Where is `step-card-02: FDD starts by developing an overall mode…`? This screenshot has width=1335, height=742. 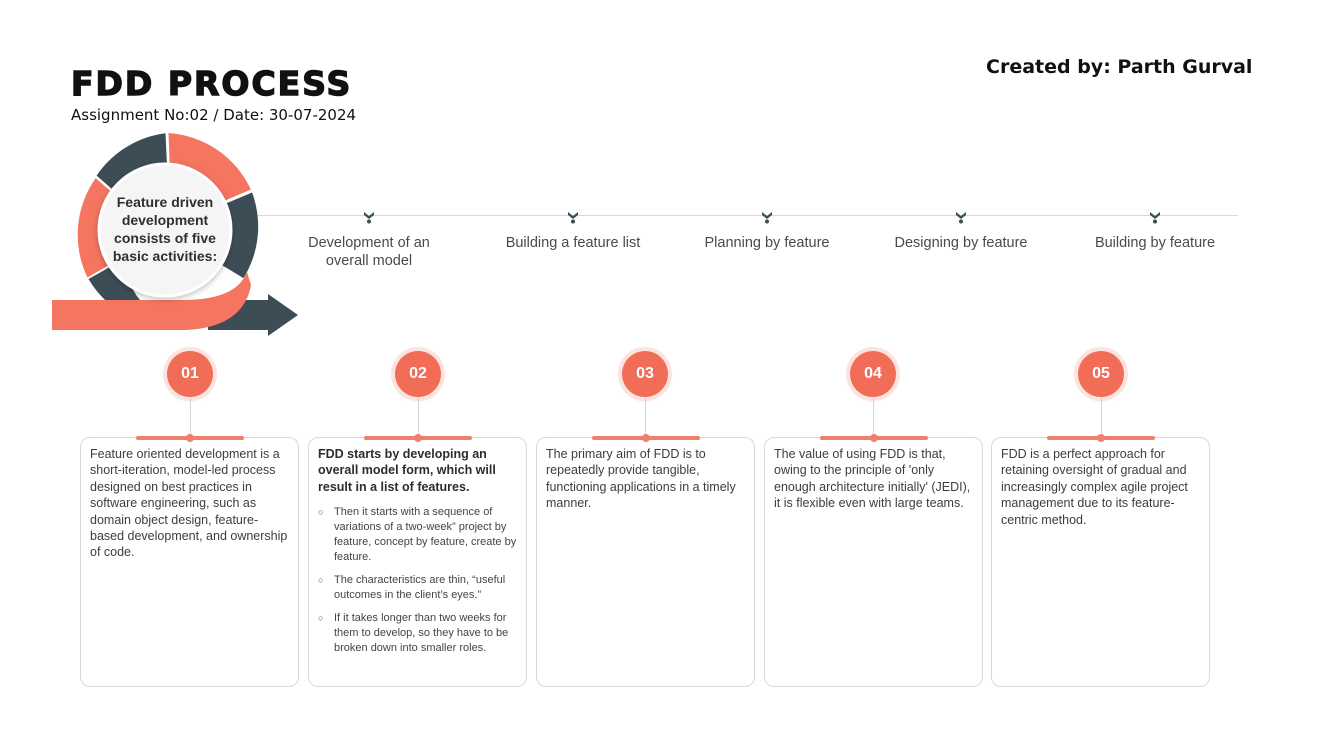 step-card-02: FDD starts by developing an overall mode… is located at coordinates (417, 560).